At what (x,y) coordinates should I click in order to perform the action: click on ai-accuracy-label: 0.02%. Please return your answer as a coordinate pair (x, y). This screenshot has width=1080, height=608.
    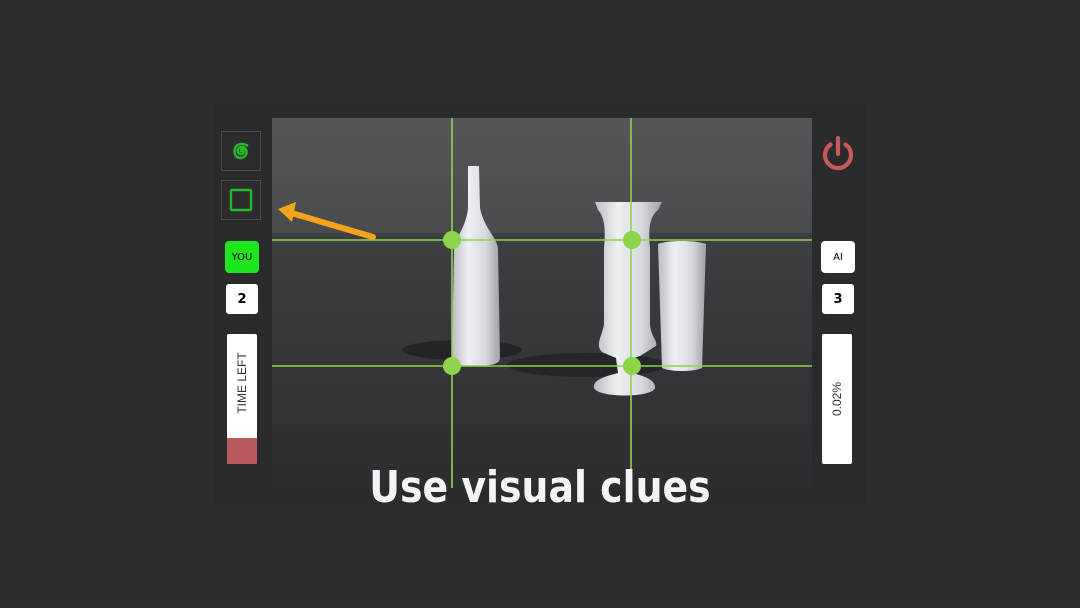
    Looking at the image, I should click on (837, 399).